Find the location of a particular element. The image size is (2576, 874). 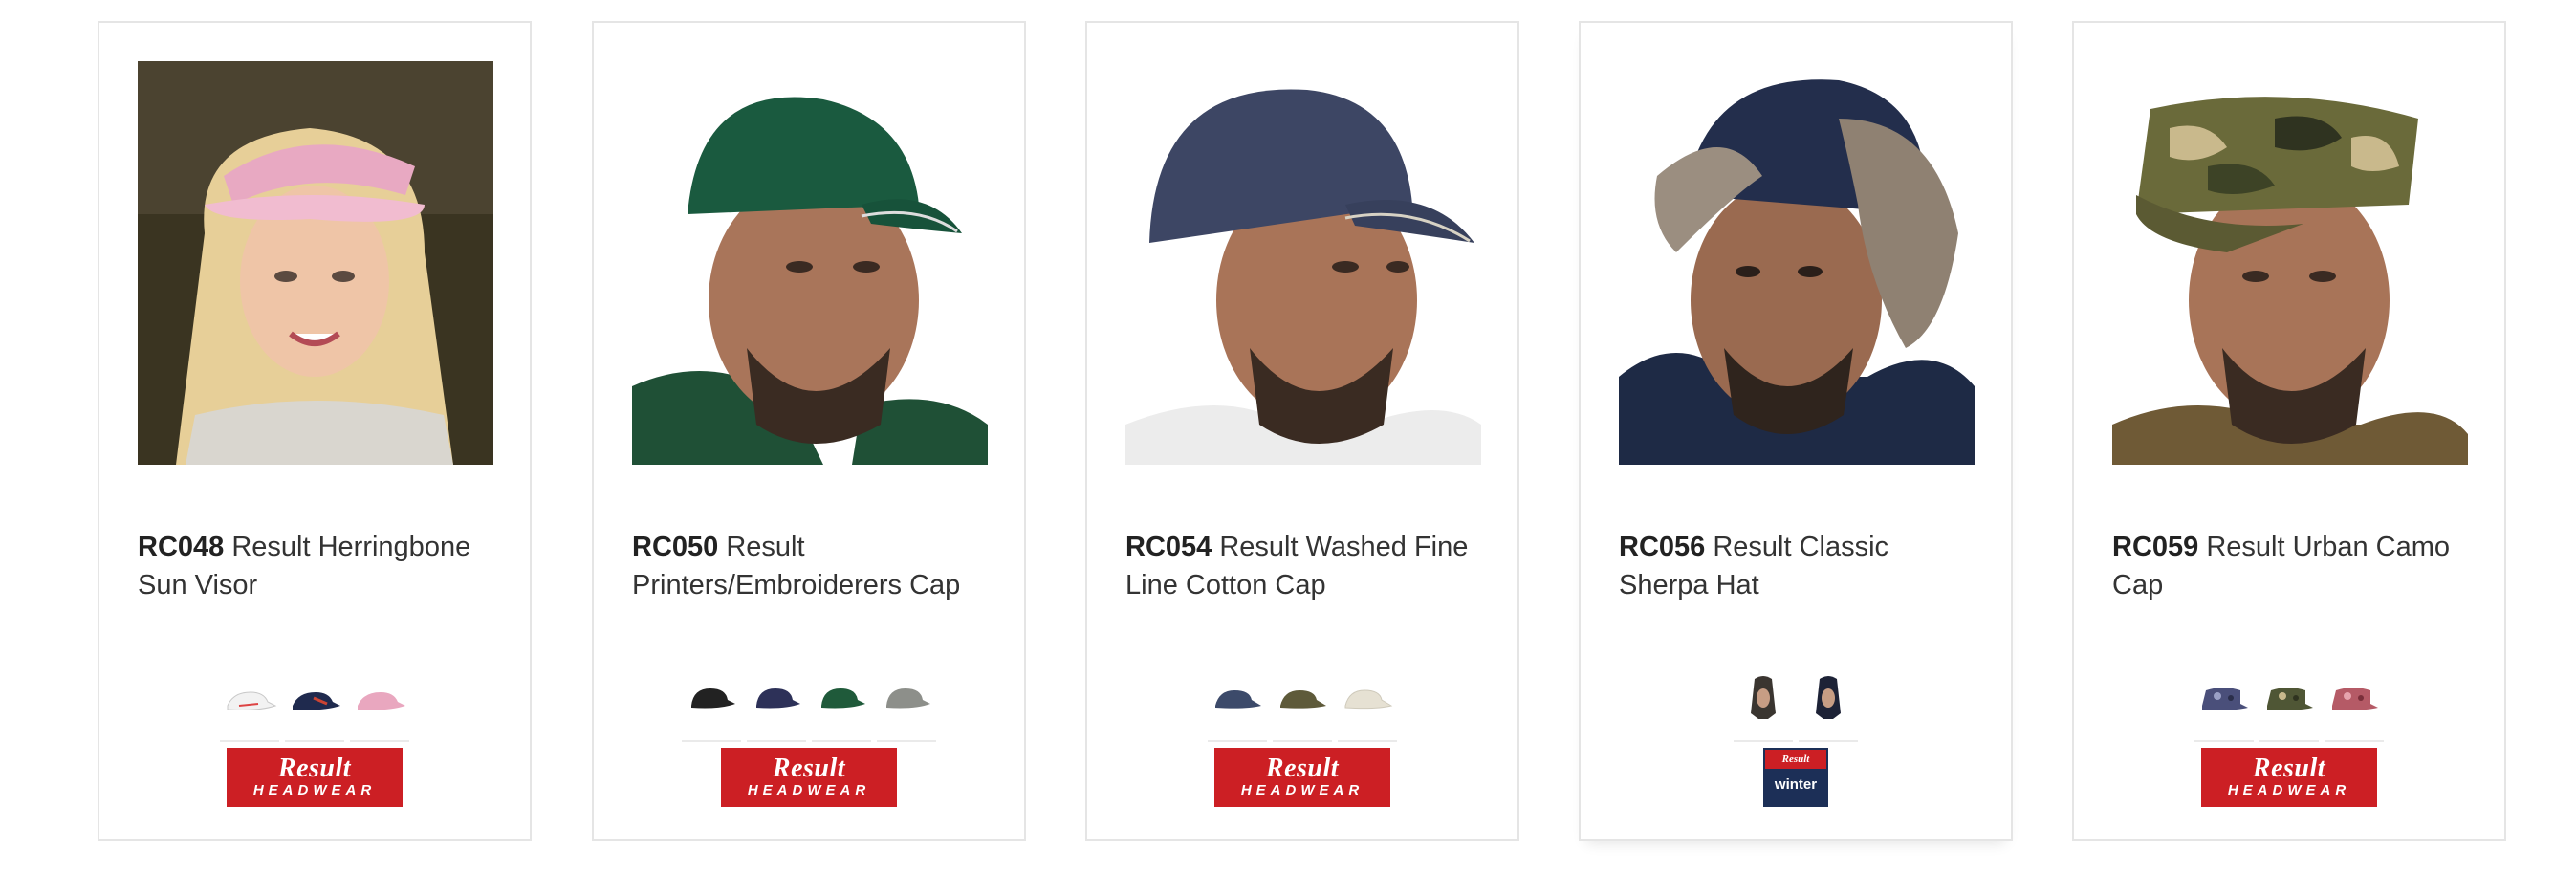

product-code: RC048 is located at coordinates (181, 547).